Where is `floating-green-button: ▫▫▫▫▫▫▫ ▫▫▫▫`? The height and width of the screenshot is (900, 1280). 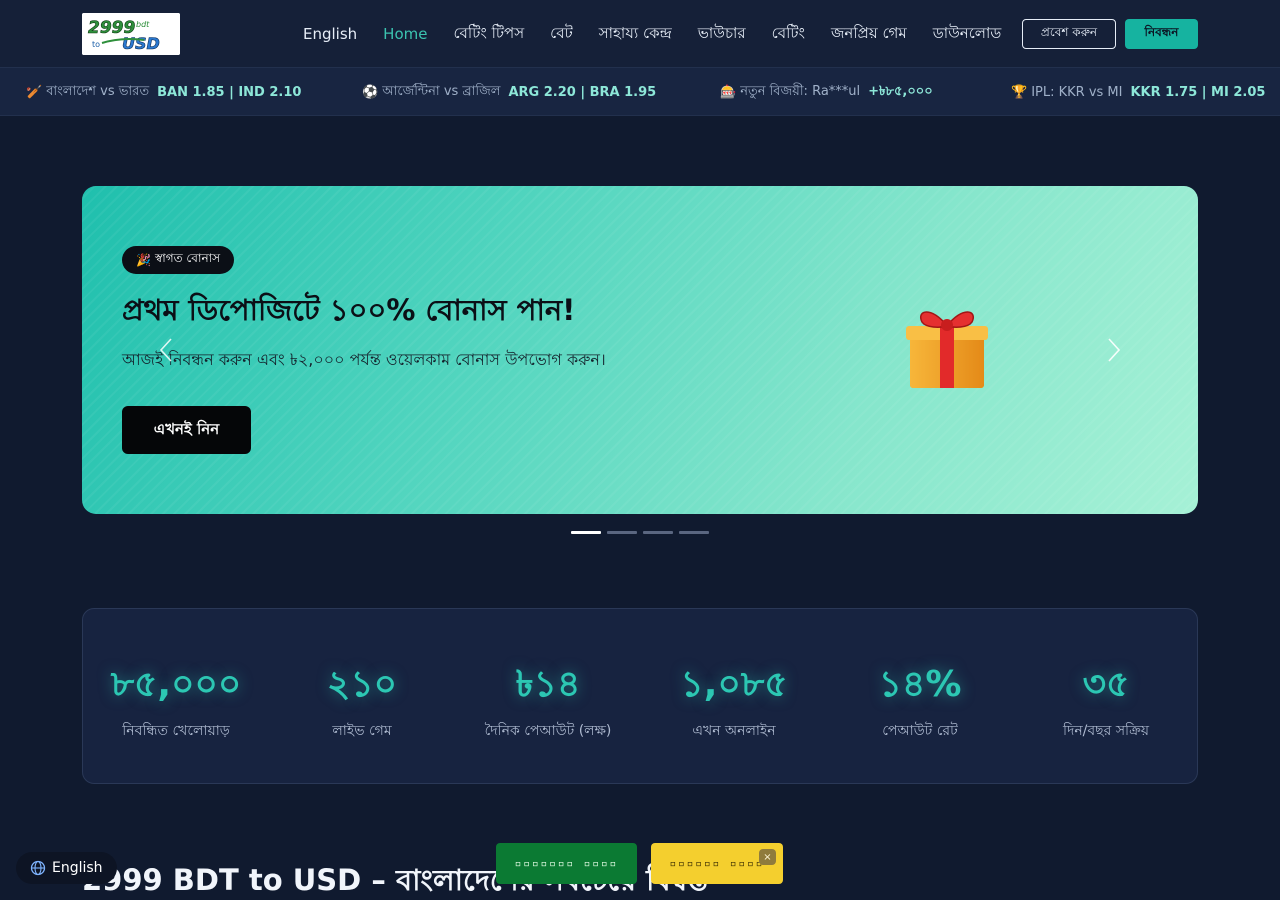 floating-green-button: ▫▫▫▫▫▫▫ ▫▫▫▫ is located at coordinates (566, 863).